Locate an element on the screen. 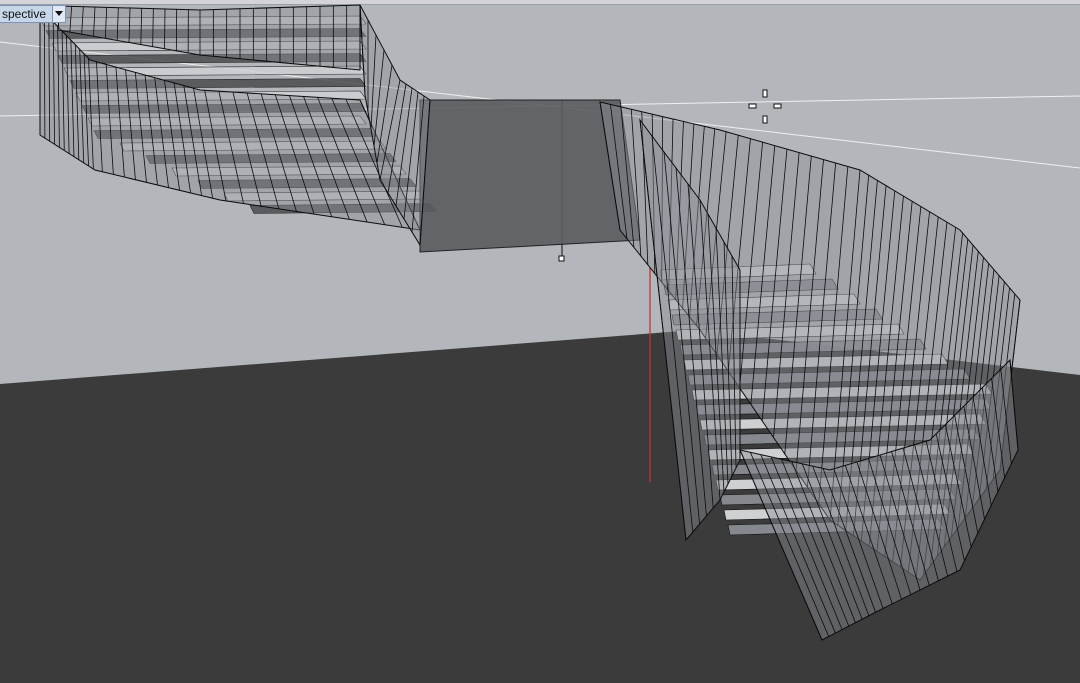  control-point is located at coordinates (561, 258).